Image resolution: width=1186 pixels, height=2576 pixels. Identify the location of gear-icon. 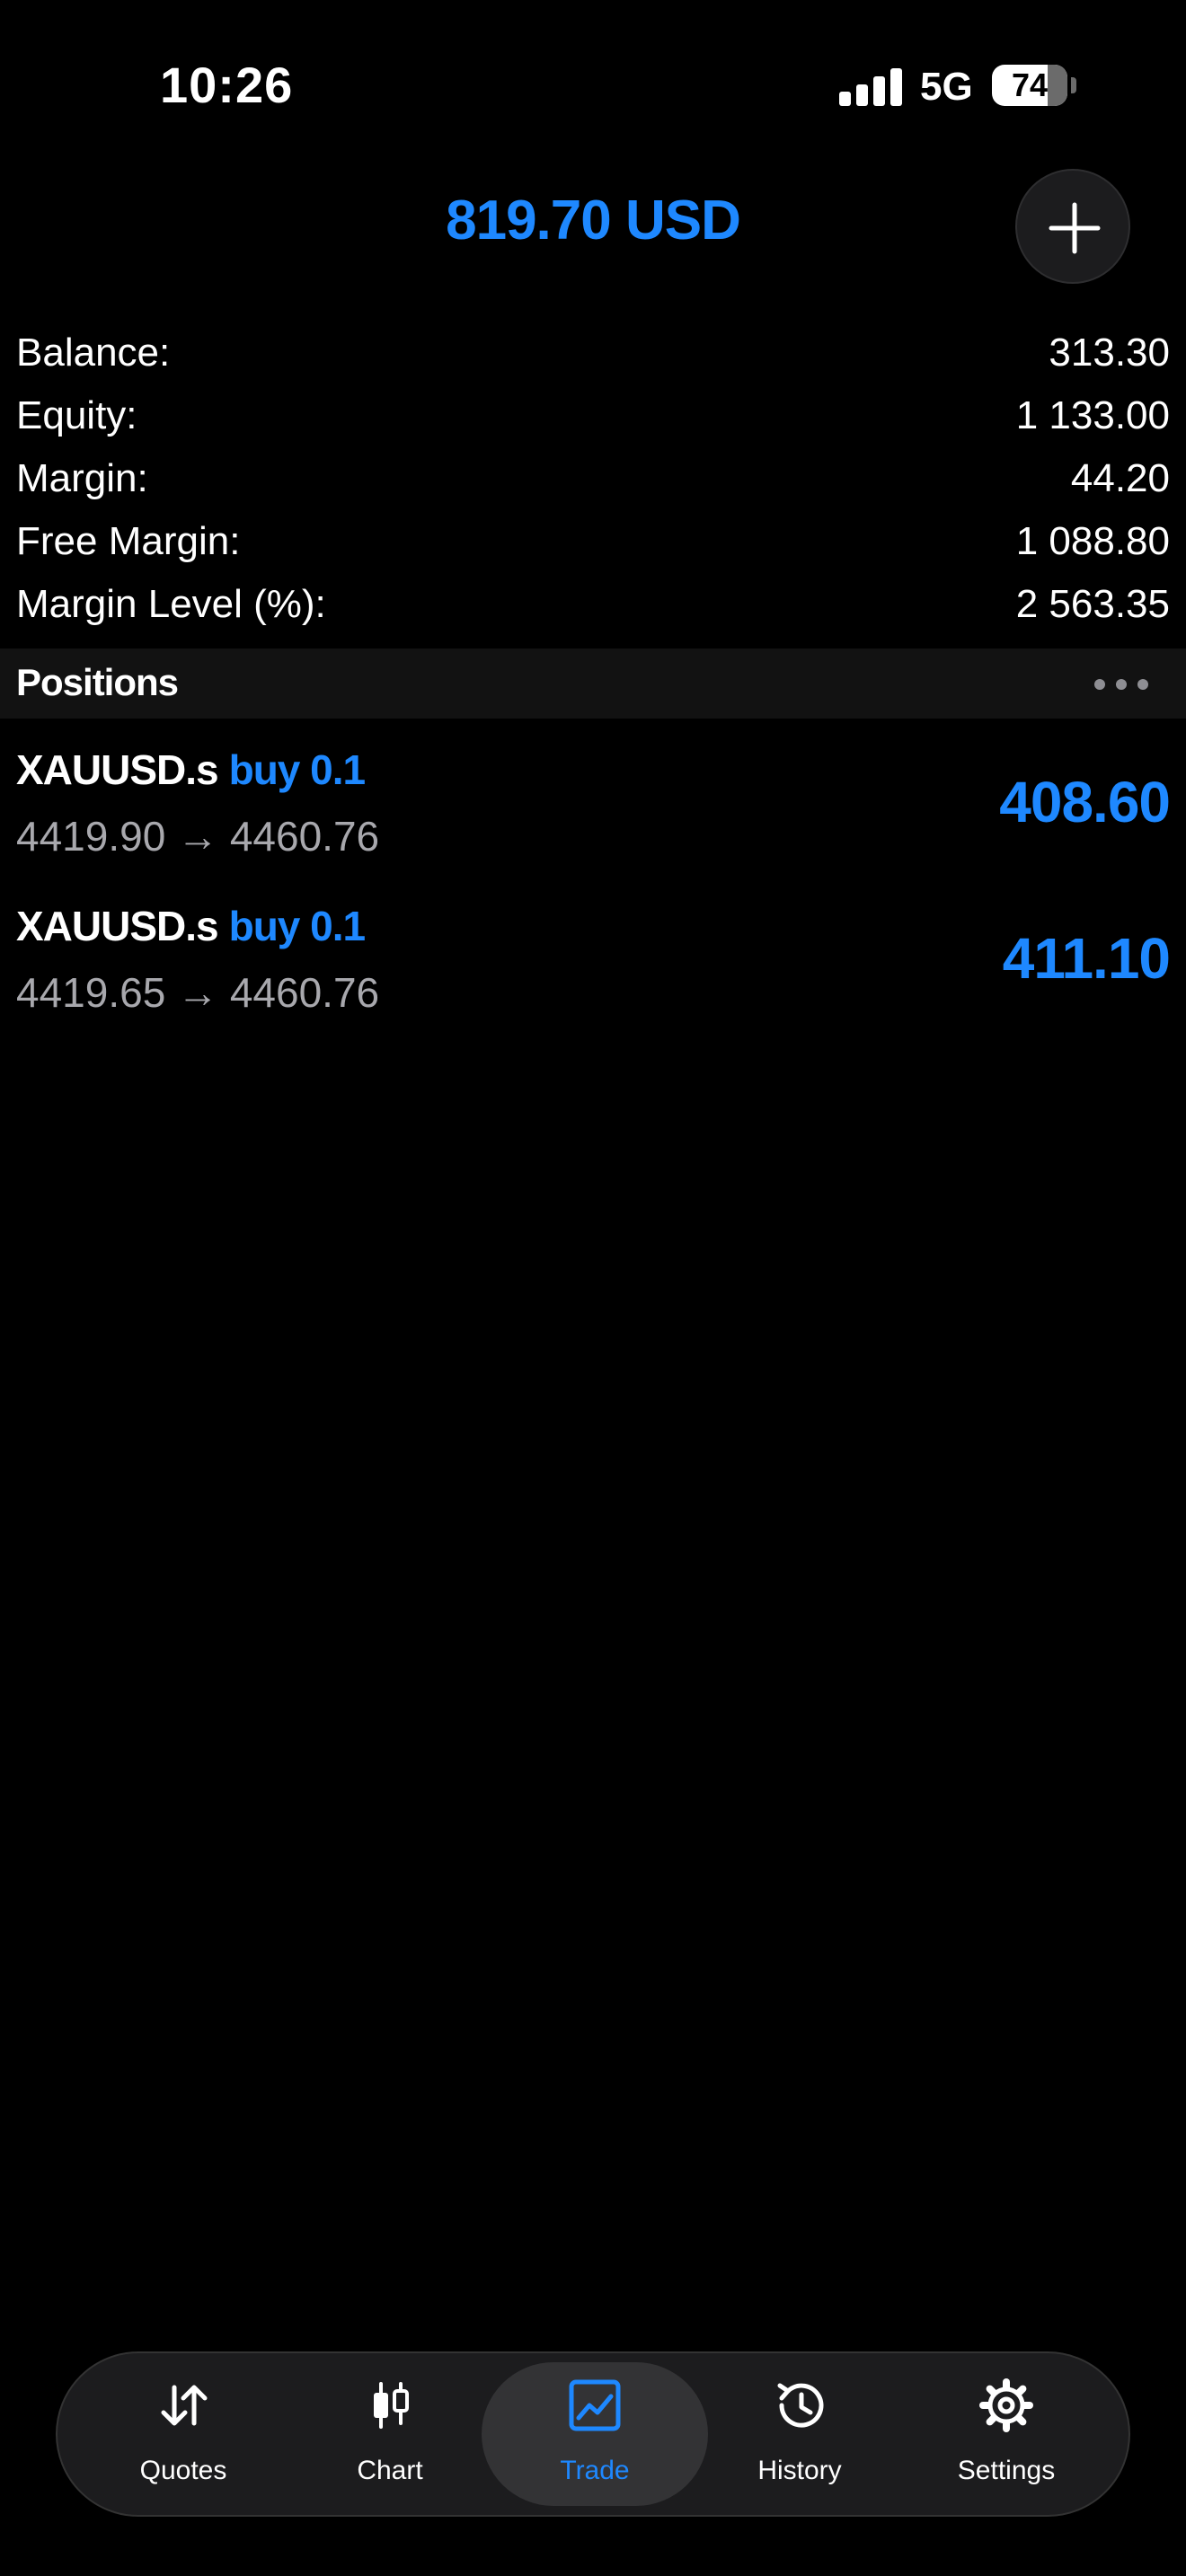
(1006, 2405).